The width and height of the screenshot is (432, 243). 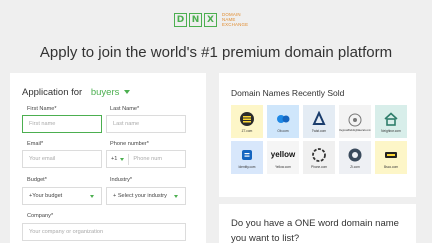 I want to click on email-field: Your email, so click(x=62, y=159).